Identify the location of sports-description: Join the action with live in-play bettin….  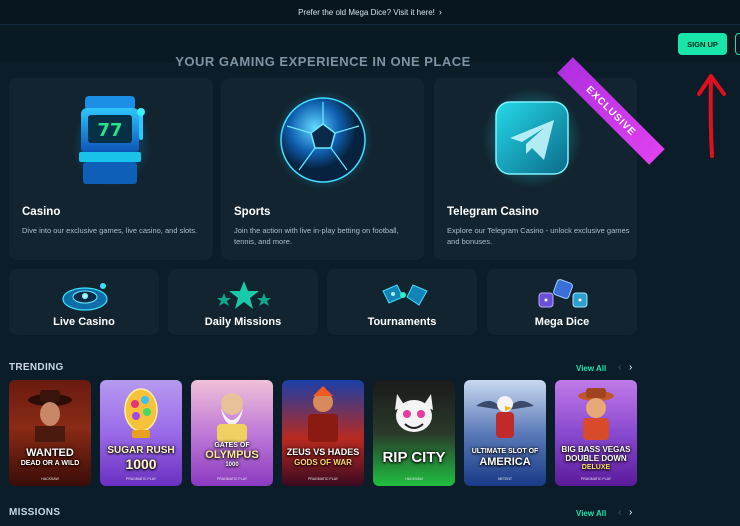
(316, 236).